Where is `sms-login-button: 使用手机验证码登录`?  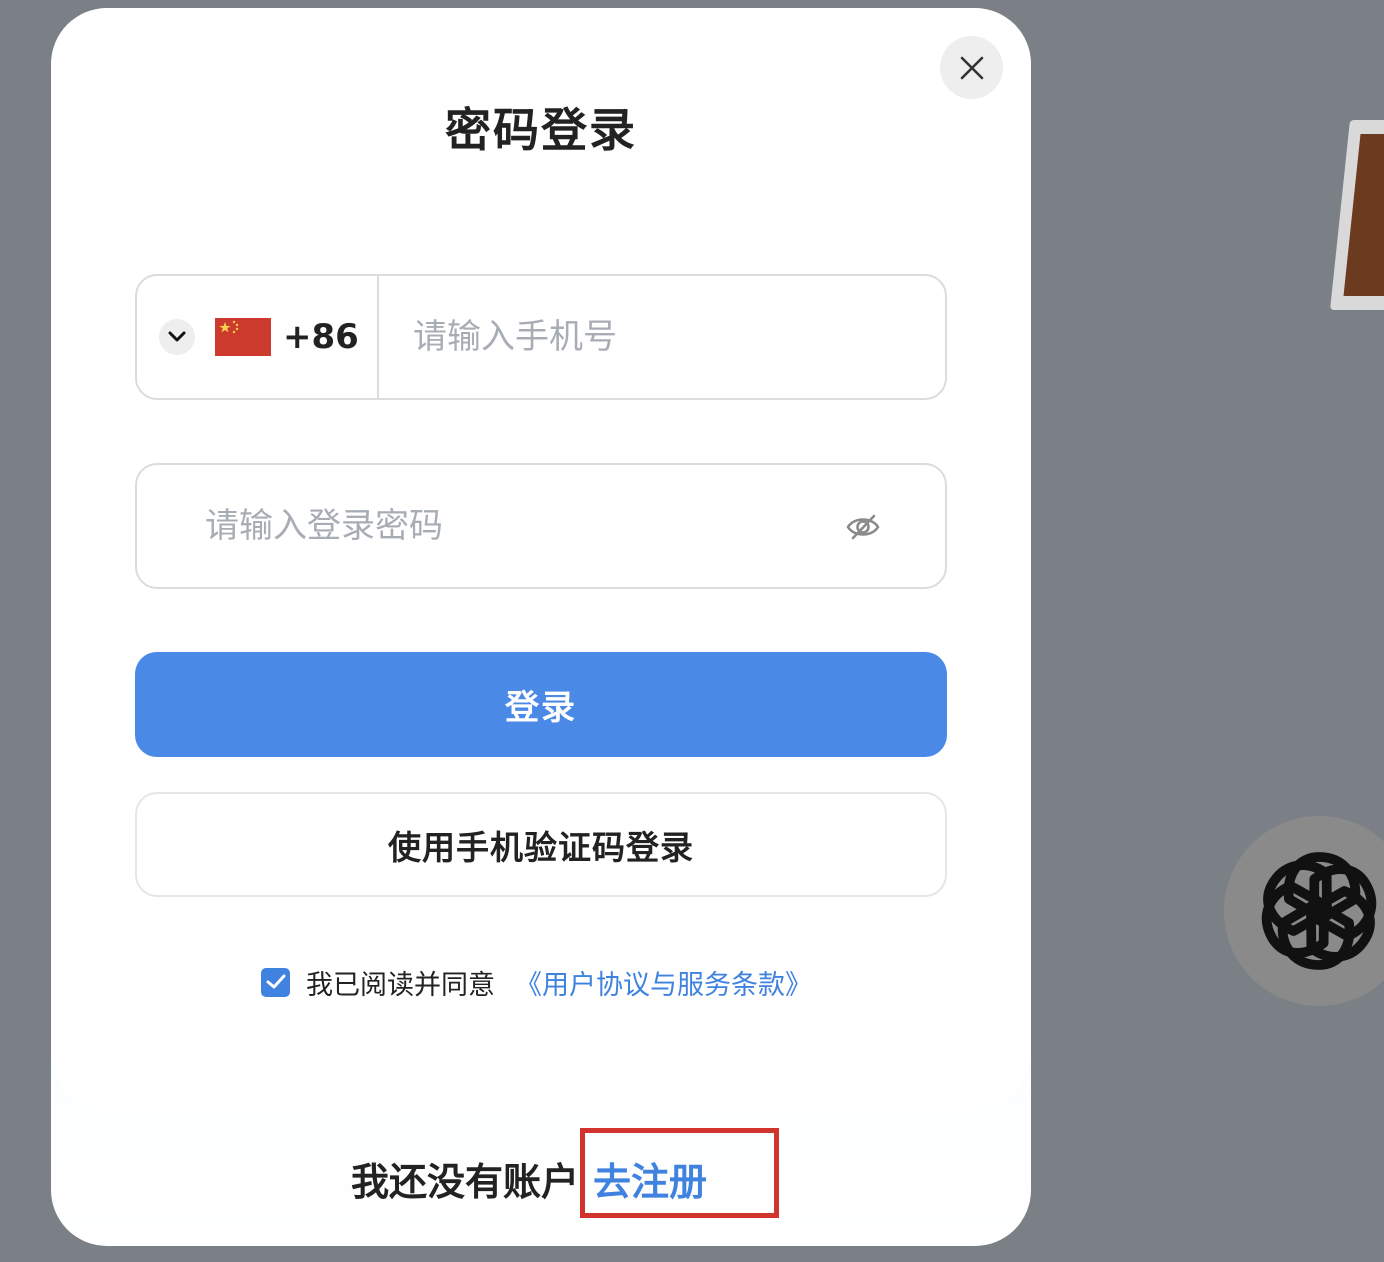 sms-login-button: 使用手机验证码登录 is located at coordinates (541, 844).